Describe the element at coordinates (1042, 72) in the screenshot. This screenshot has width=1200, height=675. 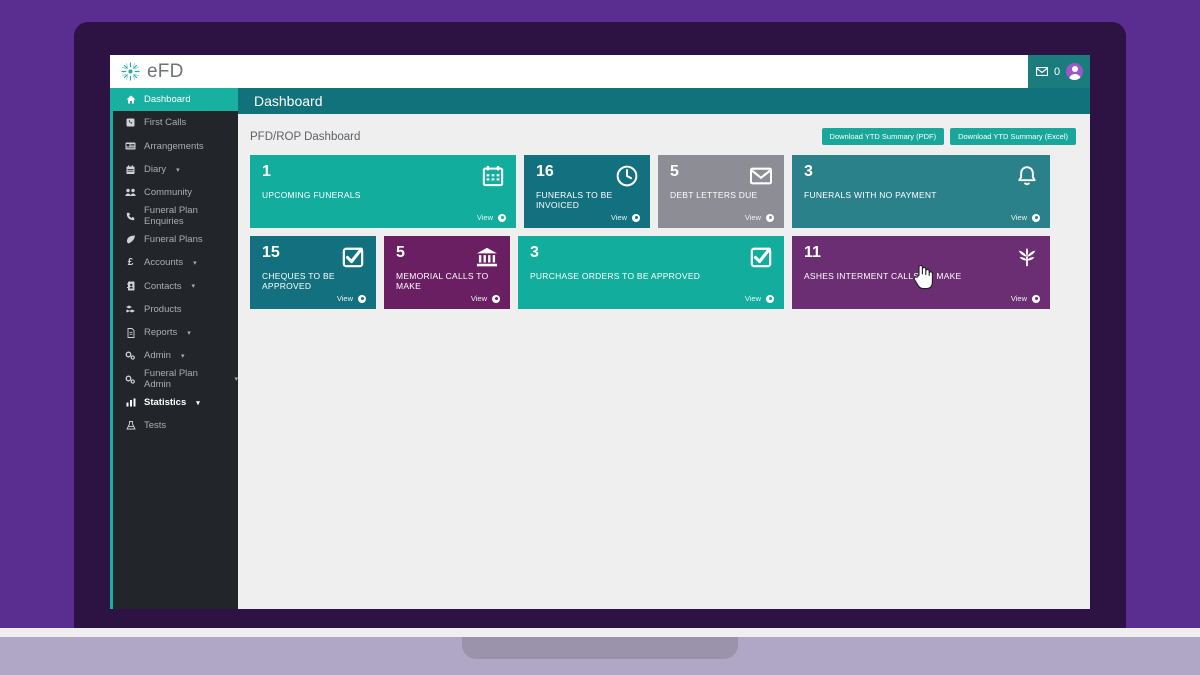
I see `envelope-icon` at that location.